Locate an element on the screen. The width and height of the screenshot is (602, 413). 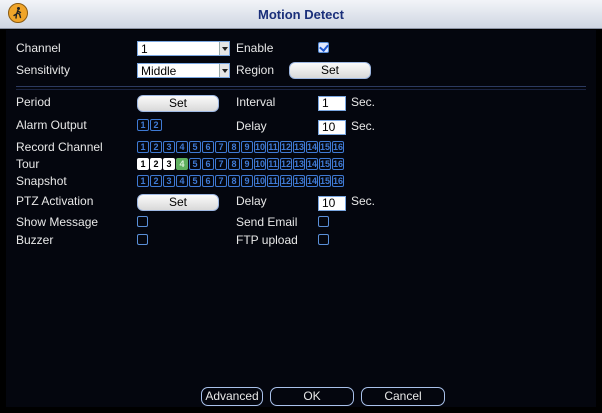
window-title: Motion Detect is located at coordinates (301, 14).